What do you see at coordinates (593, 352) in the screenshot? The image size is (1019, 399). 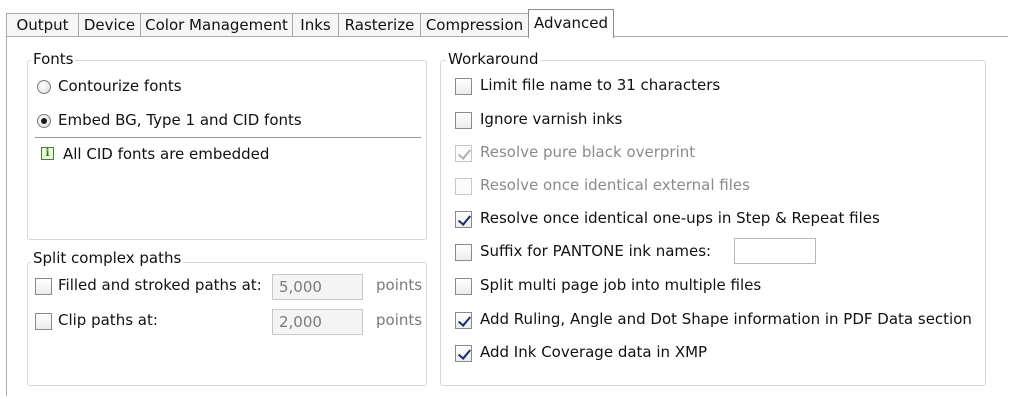 I see `add-ink-coverage-label: Add Ink Coverage data in XMP` at bounding box center [593, 352].